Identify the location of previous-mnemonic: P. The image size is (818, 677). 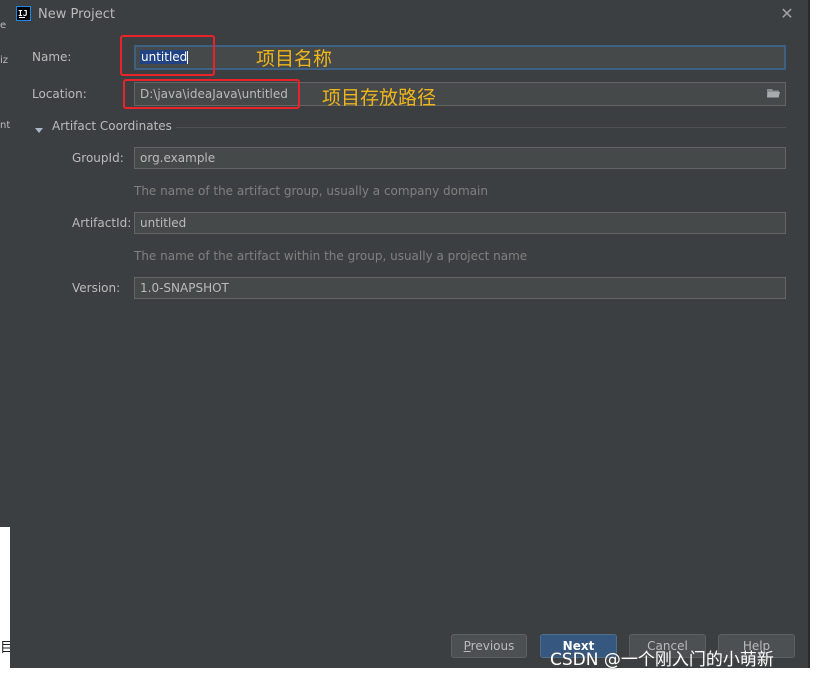
(467, 646).